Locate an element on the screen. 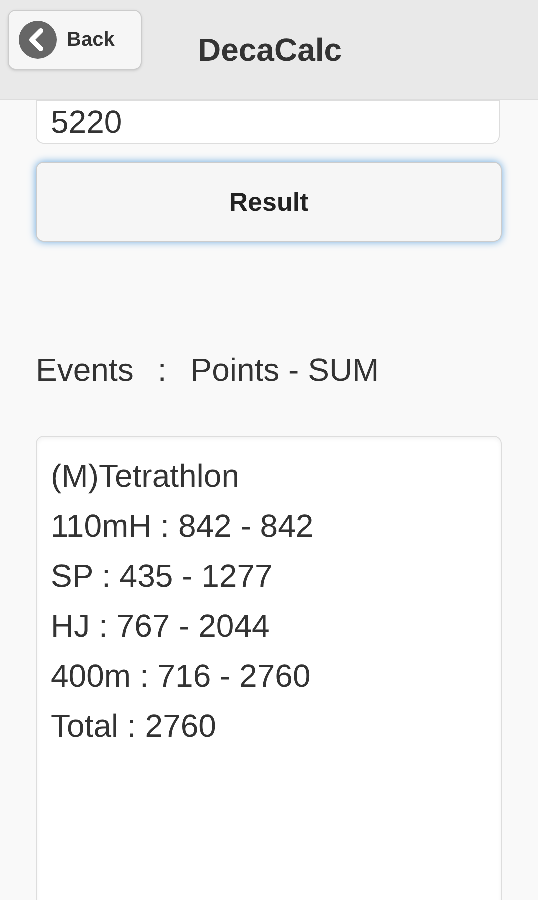 The width and height of the screenshot is (538, 900). app-title: DecaCalc is located at coordinates (270, 50).